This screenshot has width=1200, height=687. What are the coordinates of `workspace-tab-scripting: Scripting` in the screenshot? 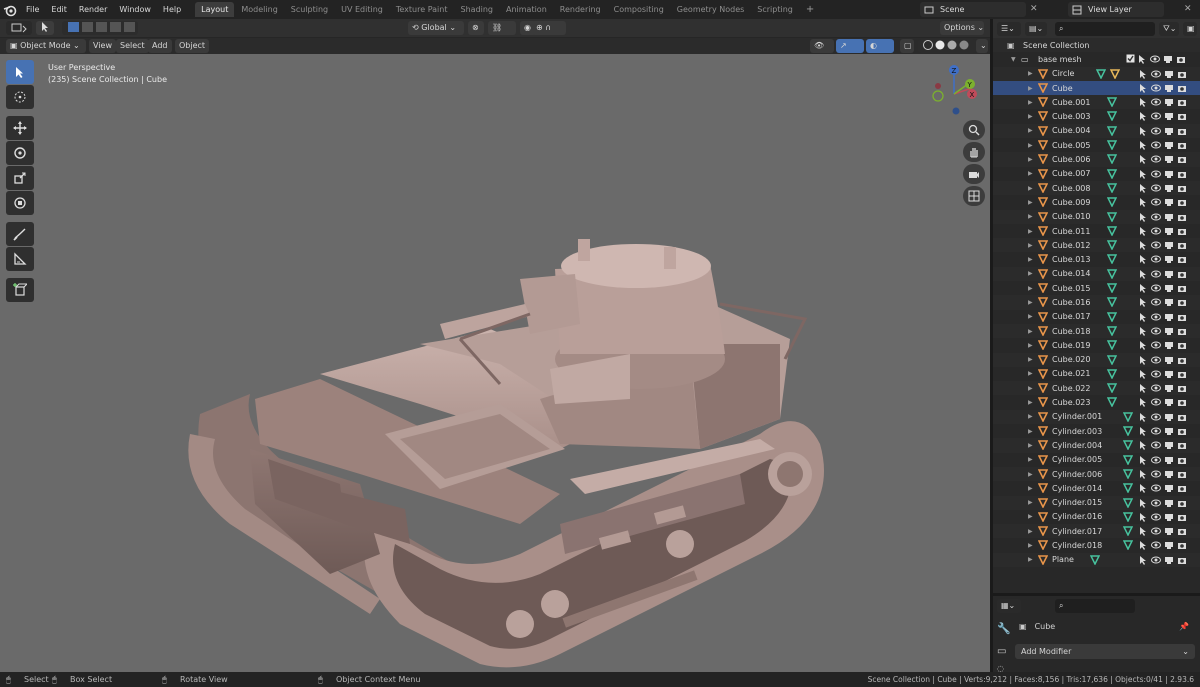 It's located at (775, 9).